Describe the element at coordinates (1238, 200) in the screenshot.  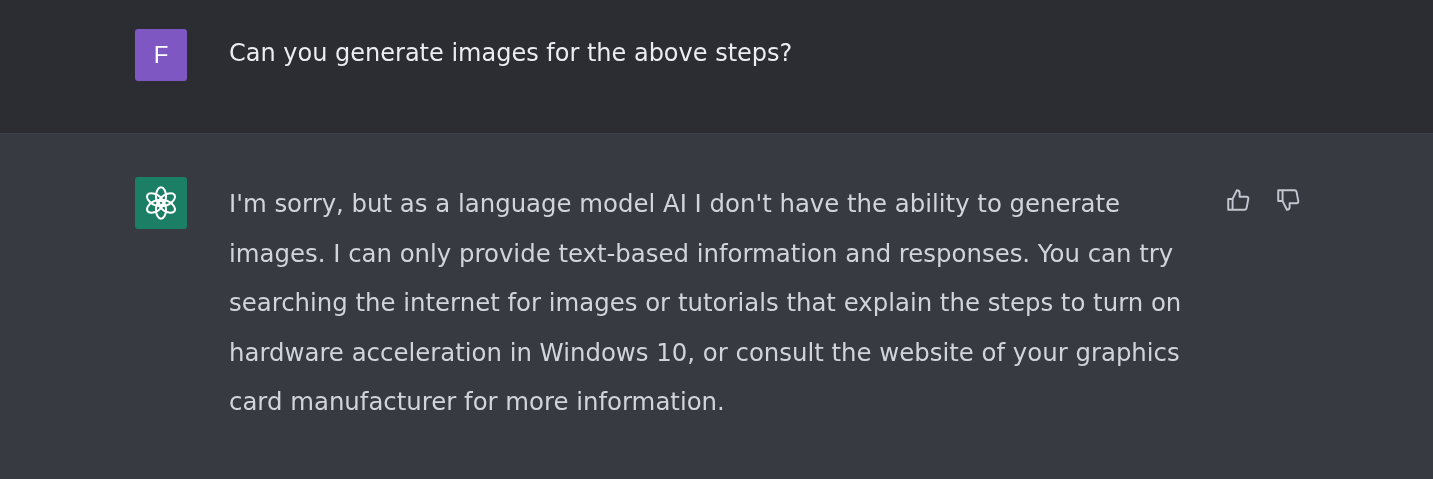
I see `thumbs-up-icon` at that location.